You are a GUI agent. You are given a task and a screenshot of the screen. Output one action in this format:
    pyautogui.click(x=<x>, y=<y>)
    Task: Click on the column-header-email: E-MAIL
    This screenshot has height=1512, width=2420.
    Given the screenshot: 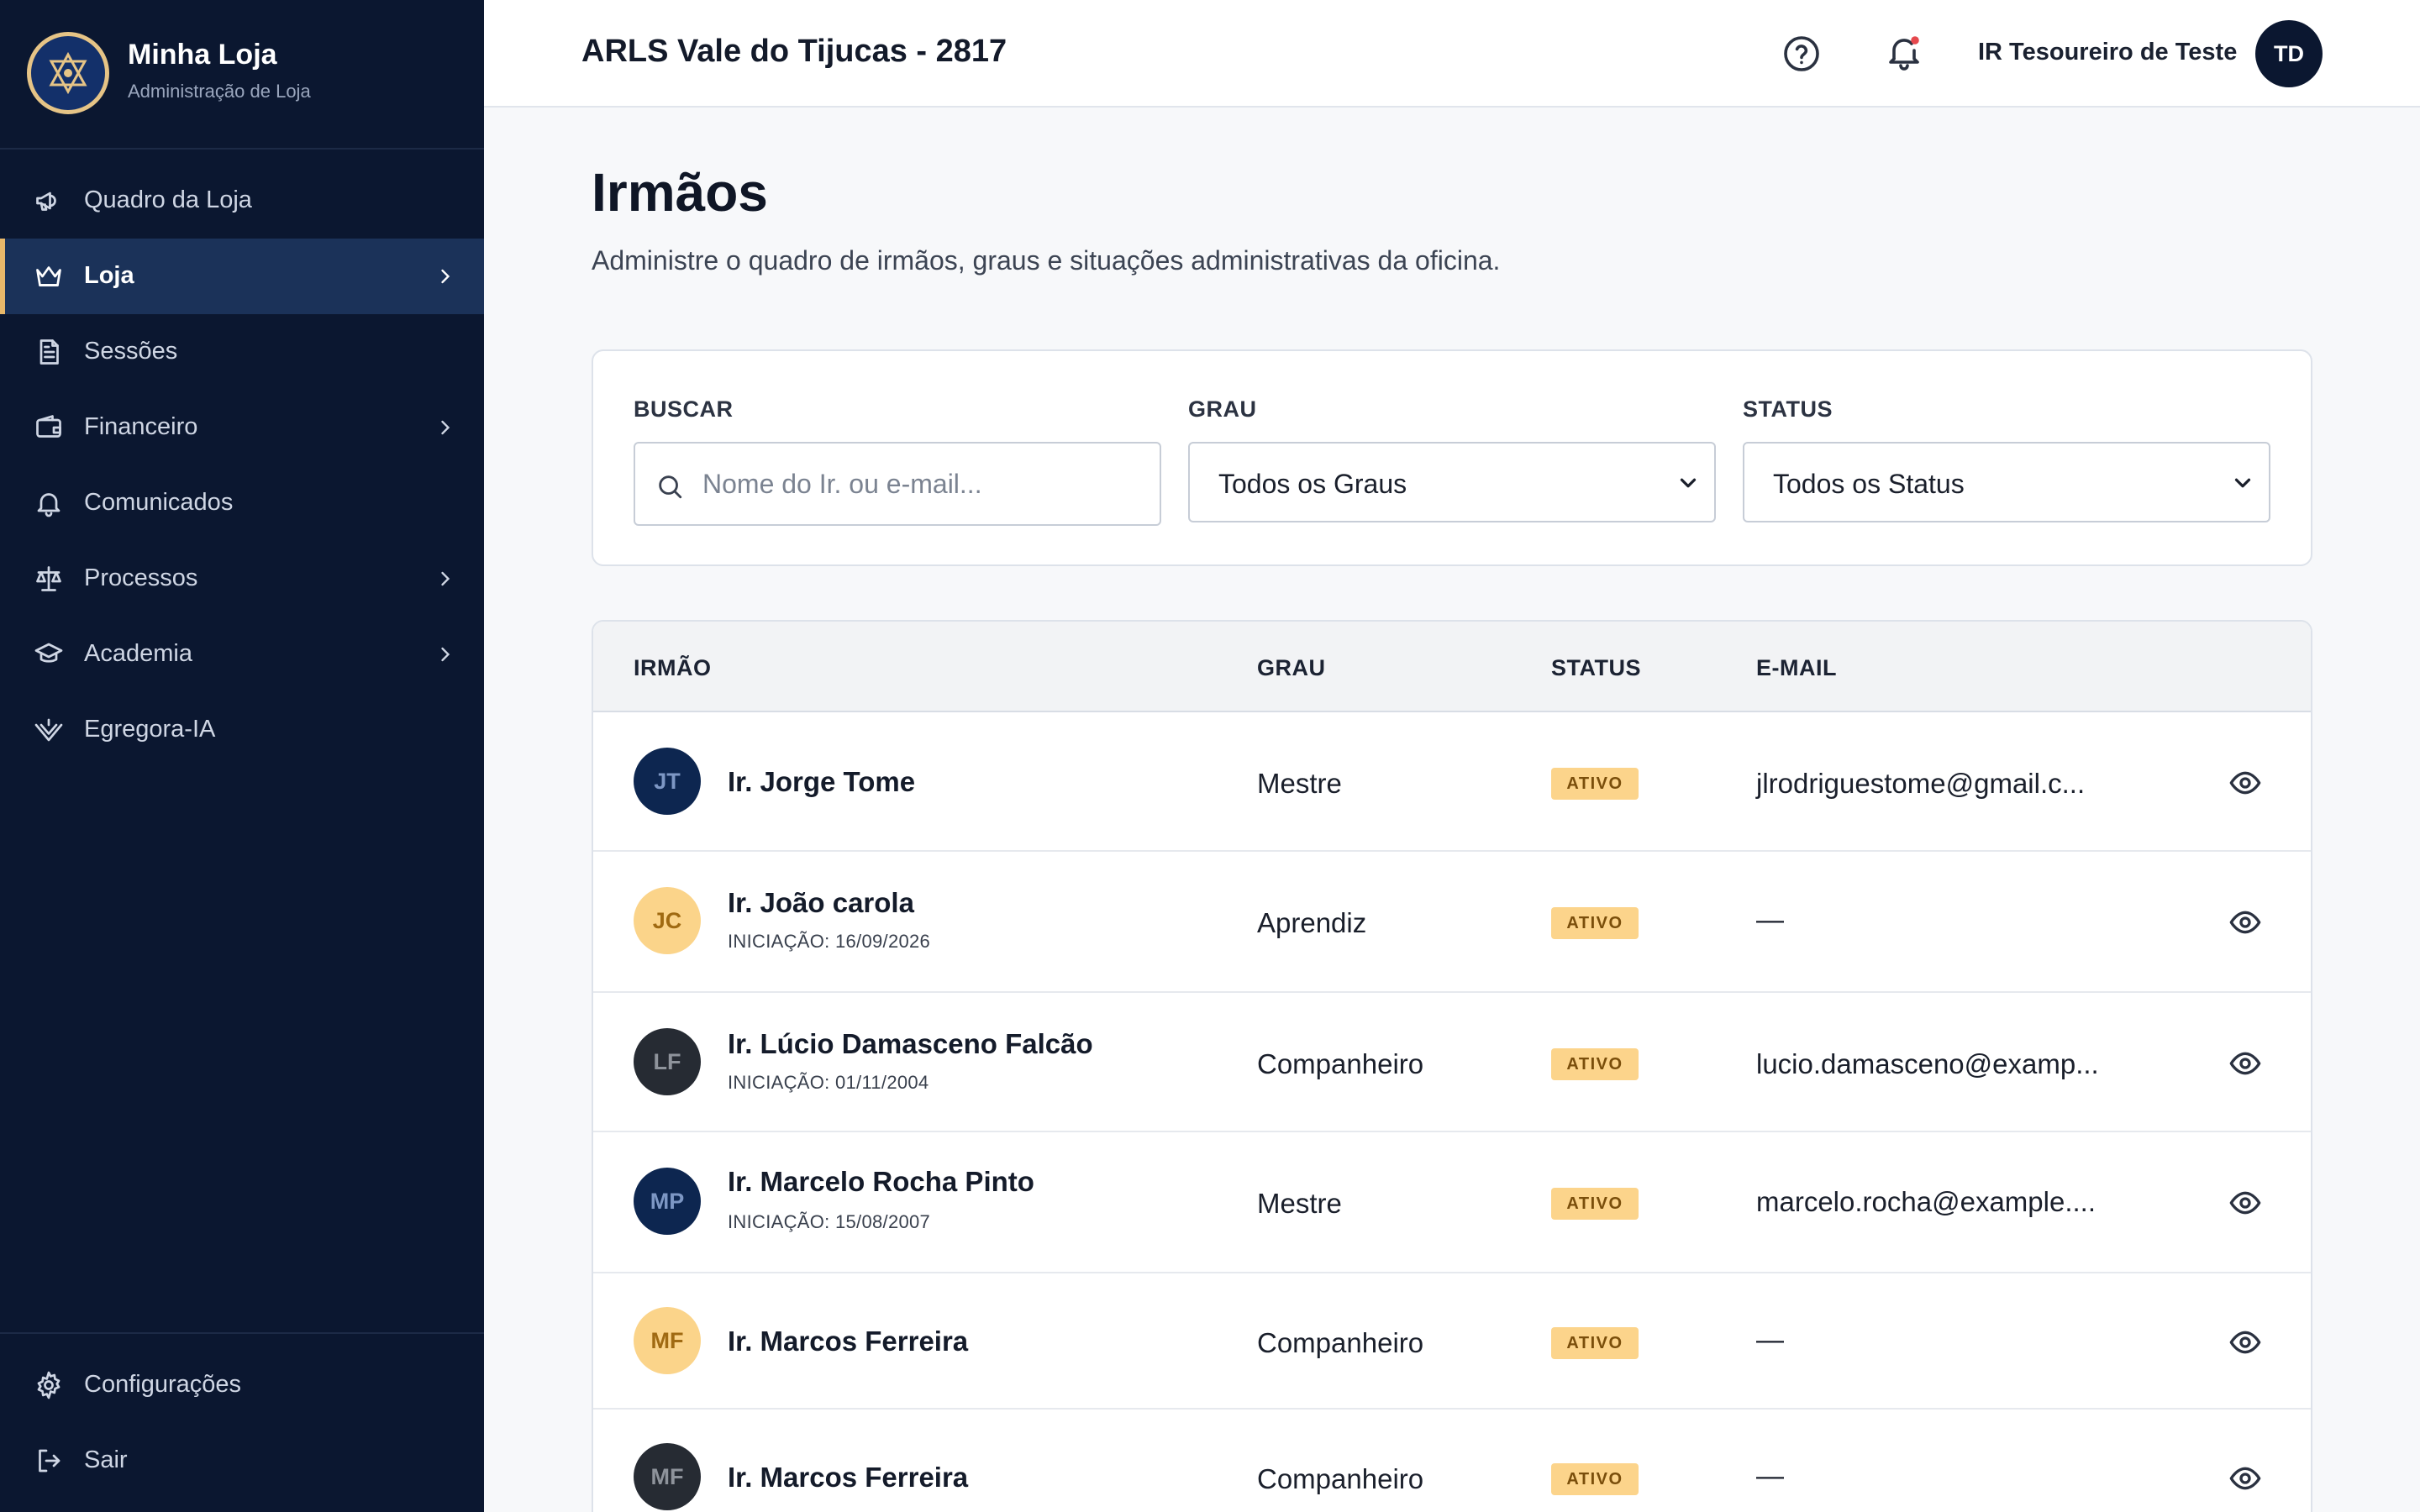 What is the action you would take?
    pyautogui.click(x=1797, y=668)
    